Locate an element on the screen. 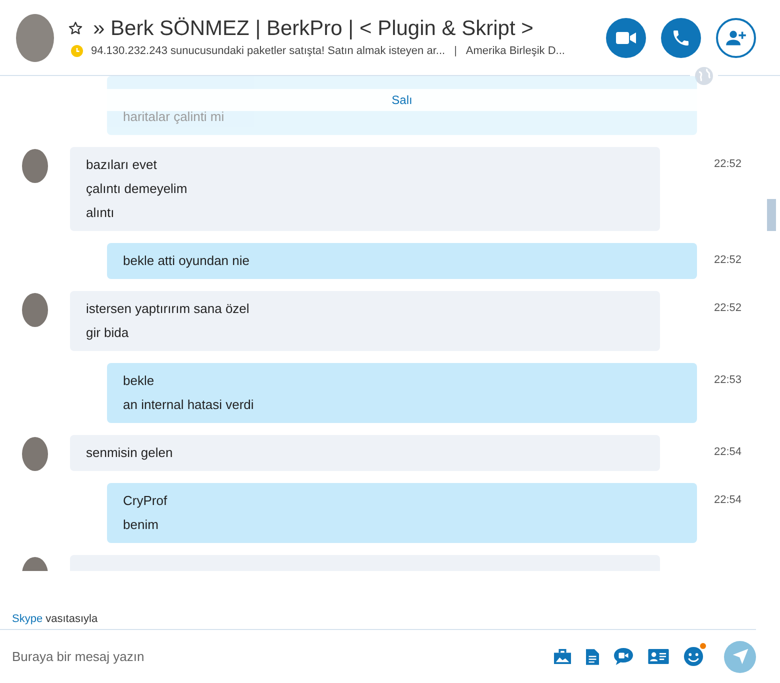 Image resolution: width=780 pixels, height=683 pixels. phone-icon is located at coordinates (681, 38).